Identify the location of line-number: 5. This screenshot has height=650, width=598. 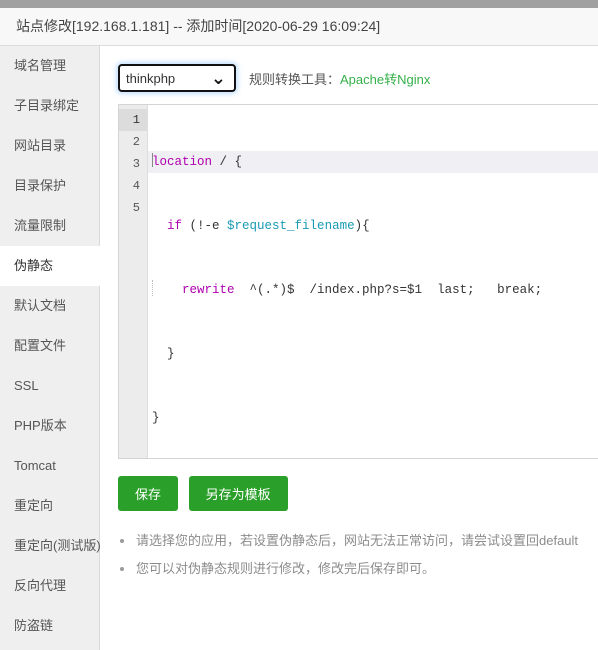
(136, 208).